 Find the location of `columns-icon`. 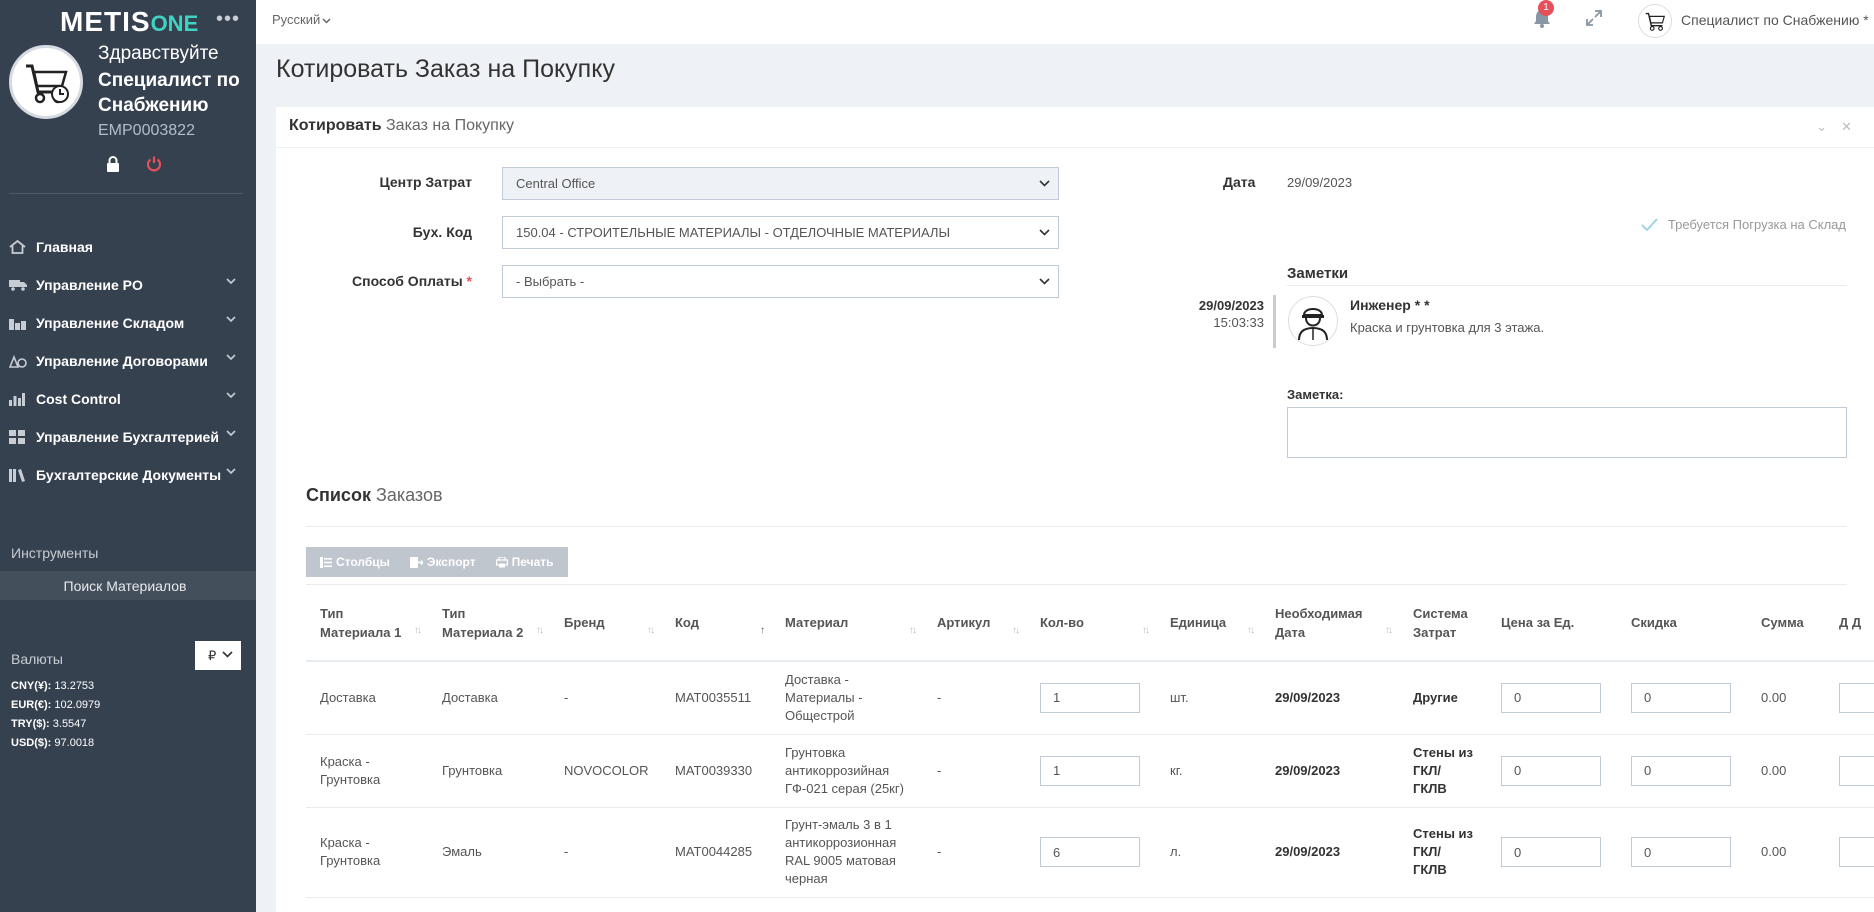

columns-icon is located at coordinates (326, 562).